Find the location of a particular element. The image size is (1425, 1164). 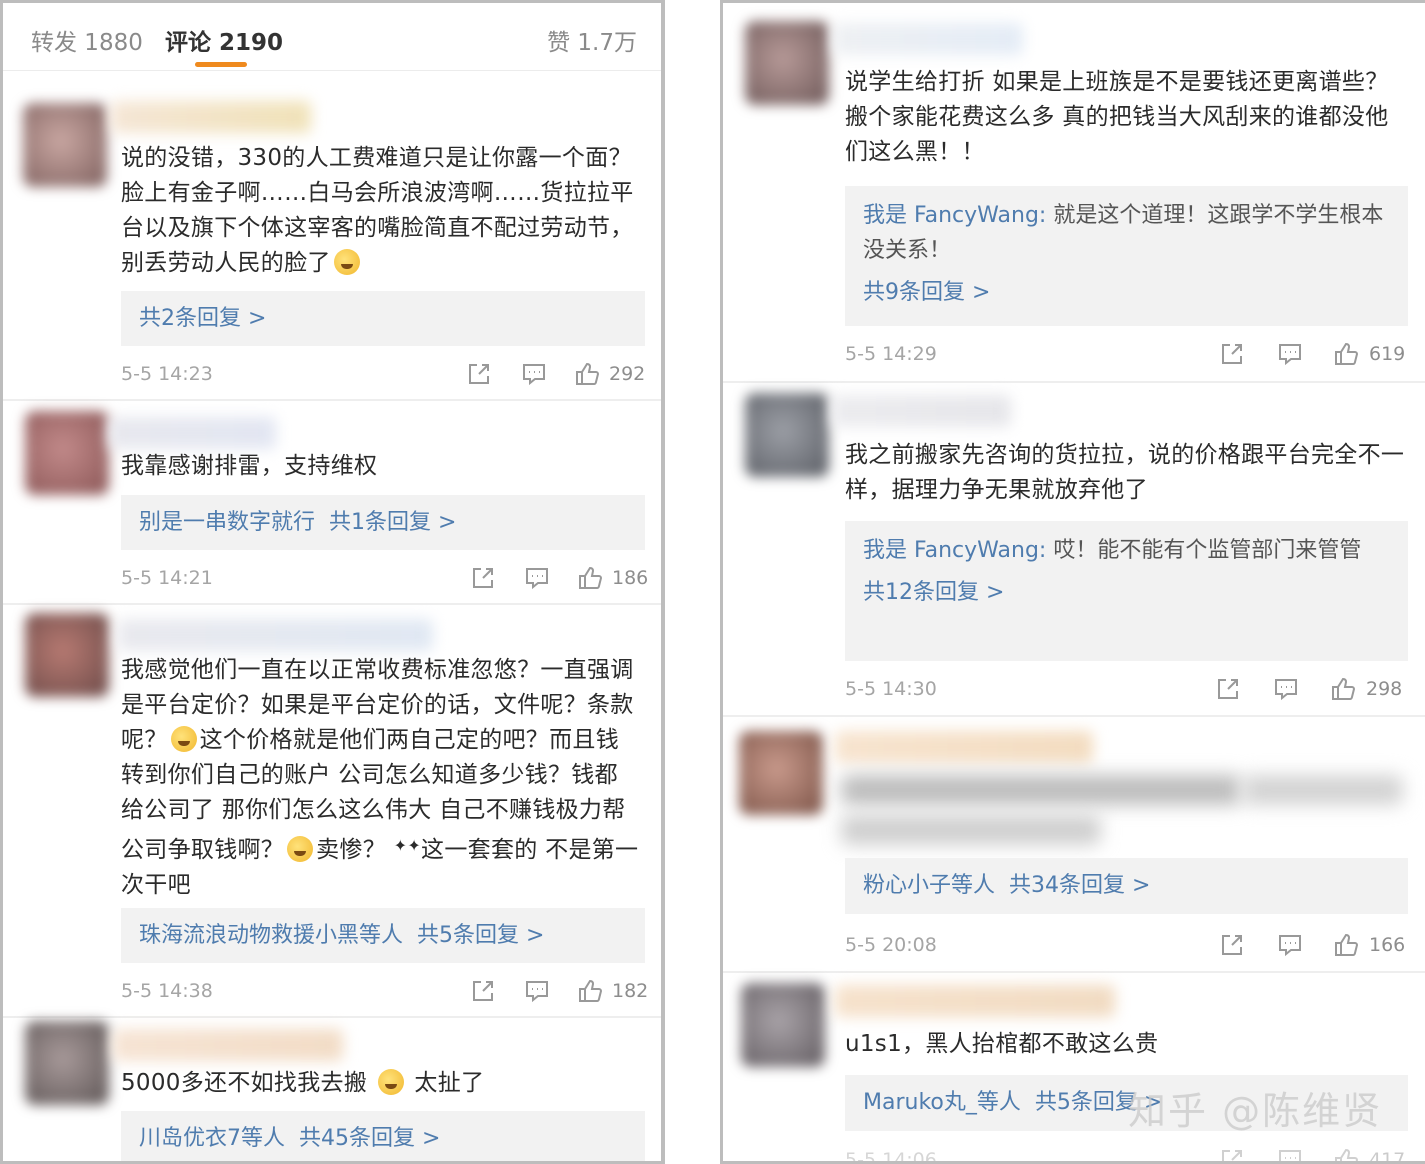

reply-preview-box: 粉心小子等人 共34条回复 > is located at coordinates (1126, 886).